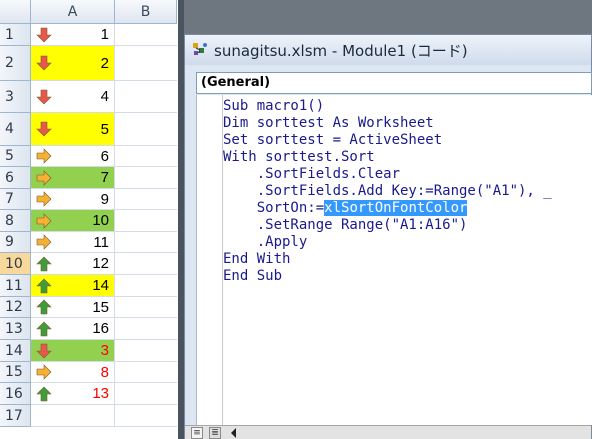 This screenshot has height=439, width=592. I want to click on code-line: End With, so click(387, 259).